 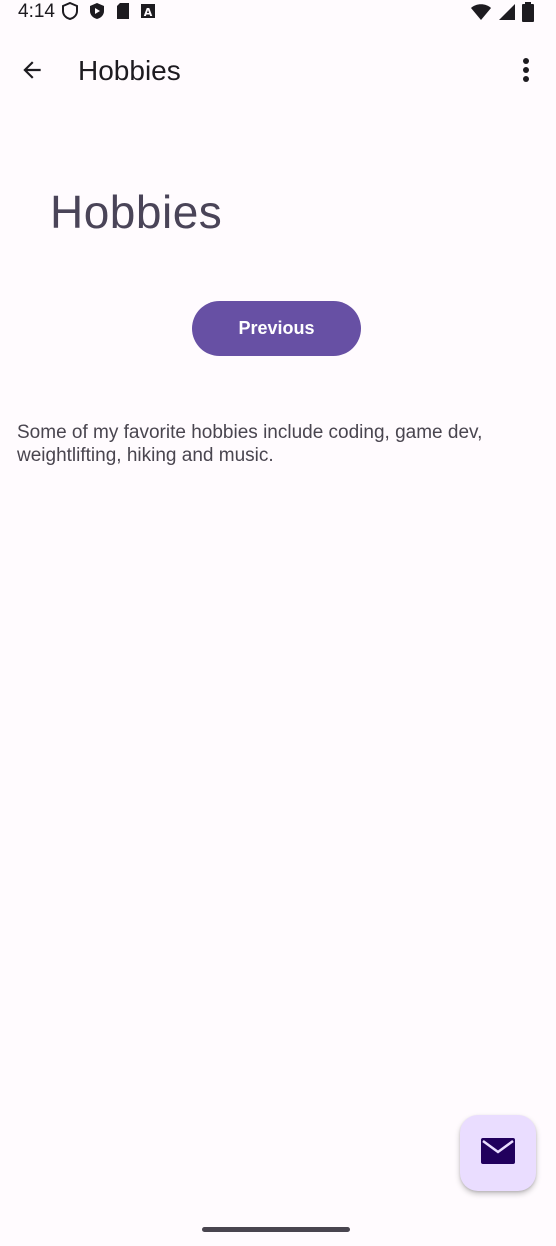 I want to click on more-options-button, so click(x=526, y=72).